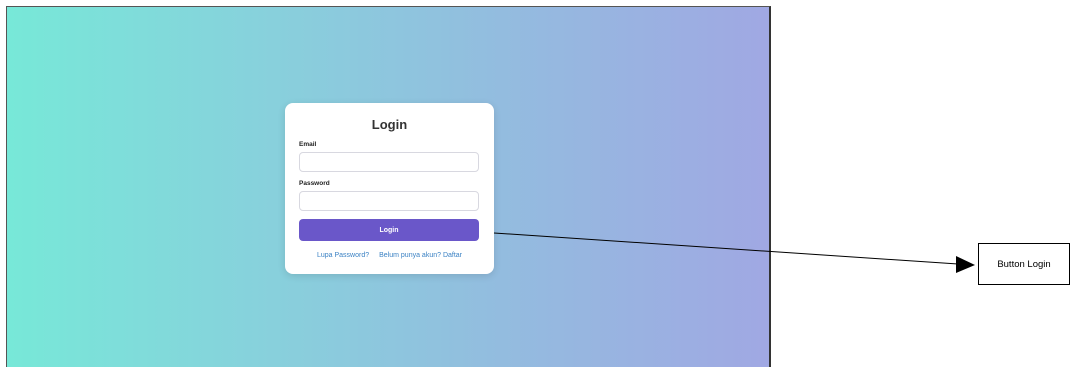 This screenshot has height=367, width=1085. What do you see at coordinates (965, 264) in the screenshot?
I see `annotation-arrow-head` at bounding box center [965, 264].